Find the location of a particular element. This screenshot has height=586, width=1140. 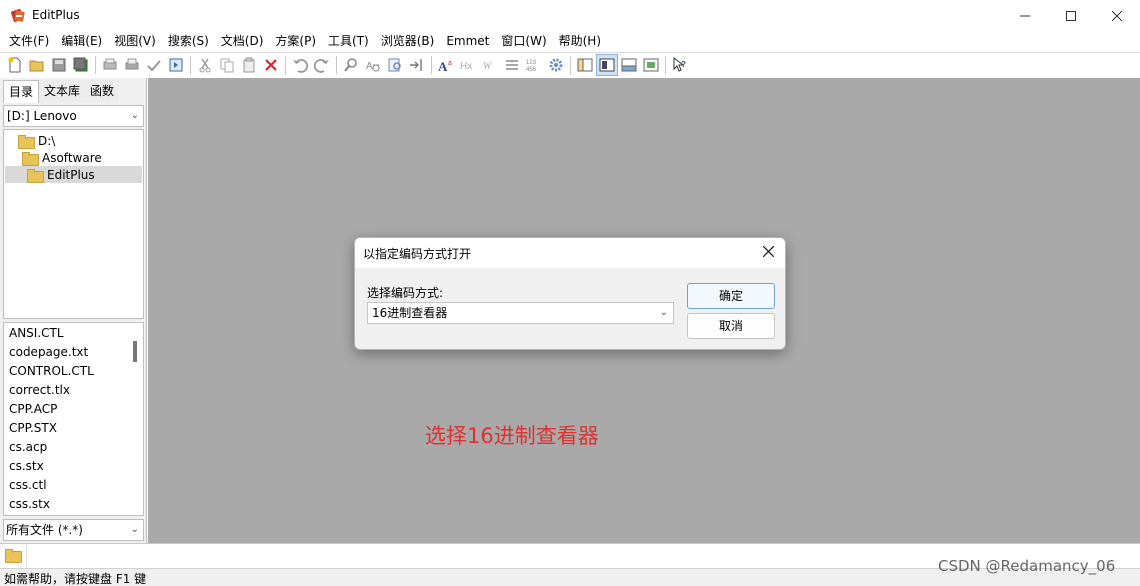

file-filter-select: 所有文件 (*.*) ⌄ is located at coordinates (73, 530).